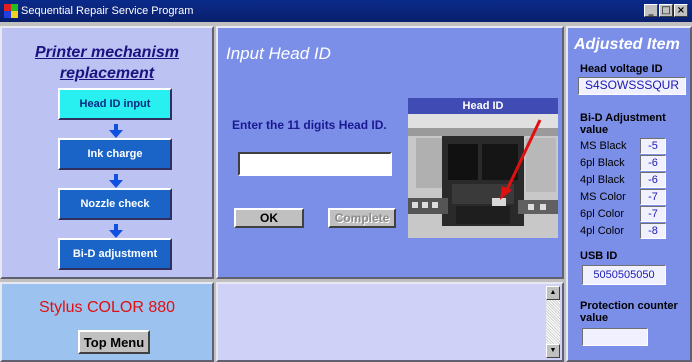 The image size is (692, 362). I want to click on close-button: ×, so click(681, 10).